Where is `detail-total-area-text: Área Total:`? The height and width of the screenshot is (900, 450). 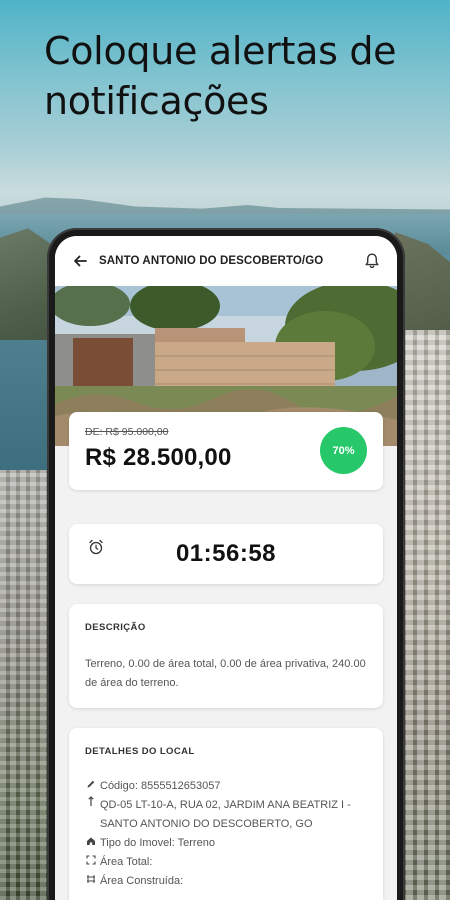
detail-total-area-text: Área Total: is located at coordinates (126, 862).